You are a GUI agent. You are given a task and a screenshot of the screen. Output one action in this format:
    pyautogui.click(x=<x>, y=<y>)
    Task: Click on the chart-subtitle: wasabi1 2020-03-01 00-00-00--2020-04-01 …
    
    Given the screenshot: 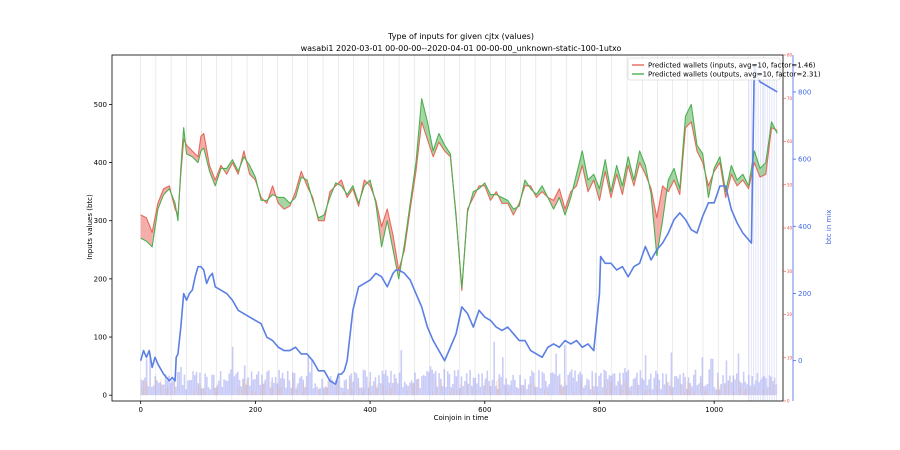 What is the action you would take?
    pyautogui.click(x=461, y=48)
    